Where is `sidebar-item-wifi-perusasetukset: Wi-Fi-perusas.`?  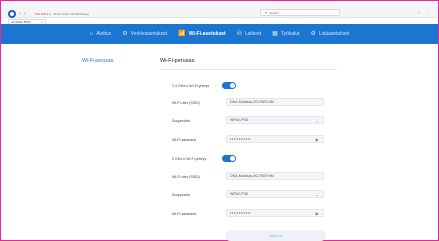 sidebar-item-wifi-perusasetukset: Wi-Fi-perusas. is located at coordinates (98, 61).